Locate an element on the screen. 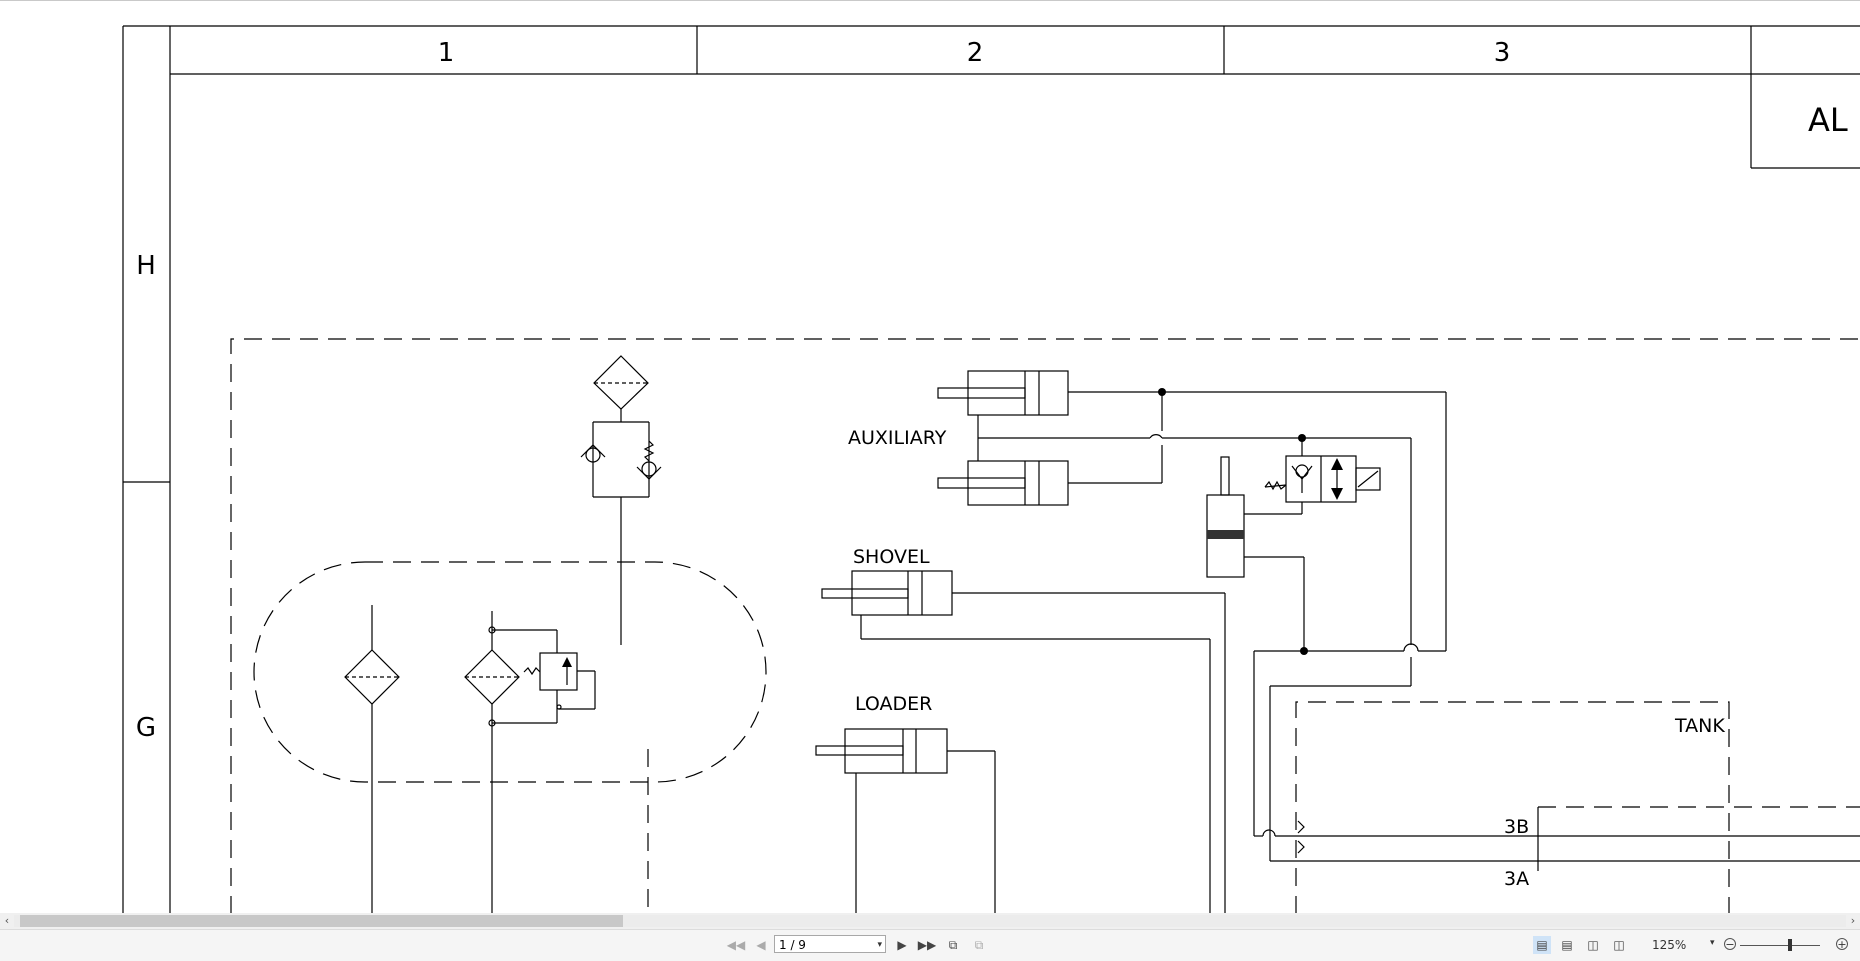  row-label-g: G is located at coordinates (146, 728).